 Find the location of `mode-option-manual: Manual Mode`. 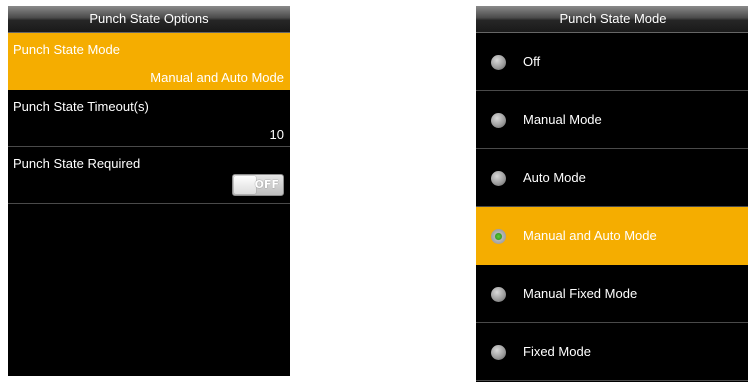

mode-option-manual: Manual Mode is located at coordinates (612, 120).